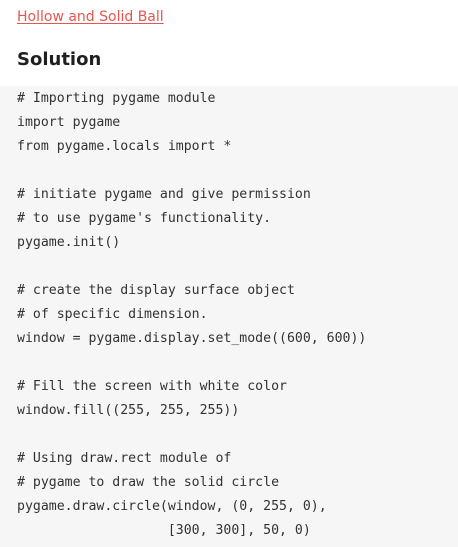  Describe the element at coordinates (90, 17) in the screenshot. I see `hollow-and-solid-ball-link: Hollow and Solid Ball` at that location.